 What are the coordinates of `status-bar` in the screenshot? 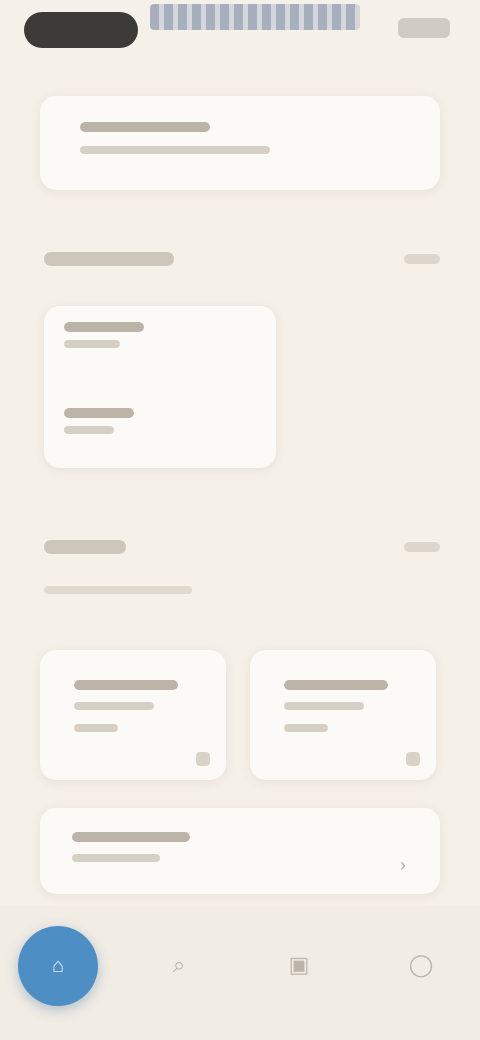 It's located at (240, 32).